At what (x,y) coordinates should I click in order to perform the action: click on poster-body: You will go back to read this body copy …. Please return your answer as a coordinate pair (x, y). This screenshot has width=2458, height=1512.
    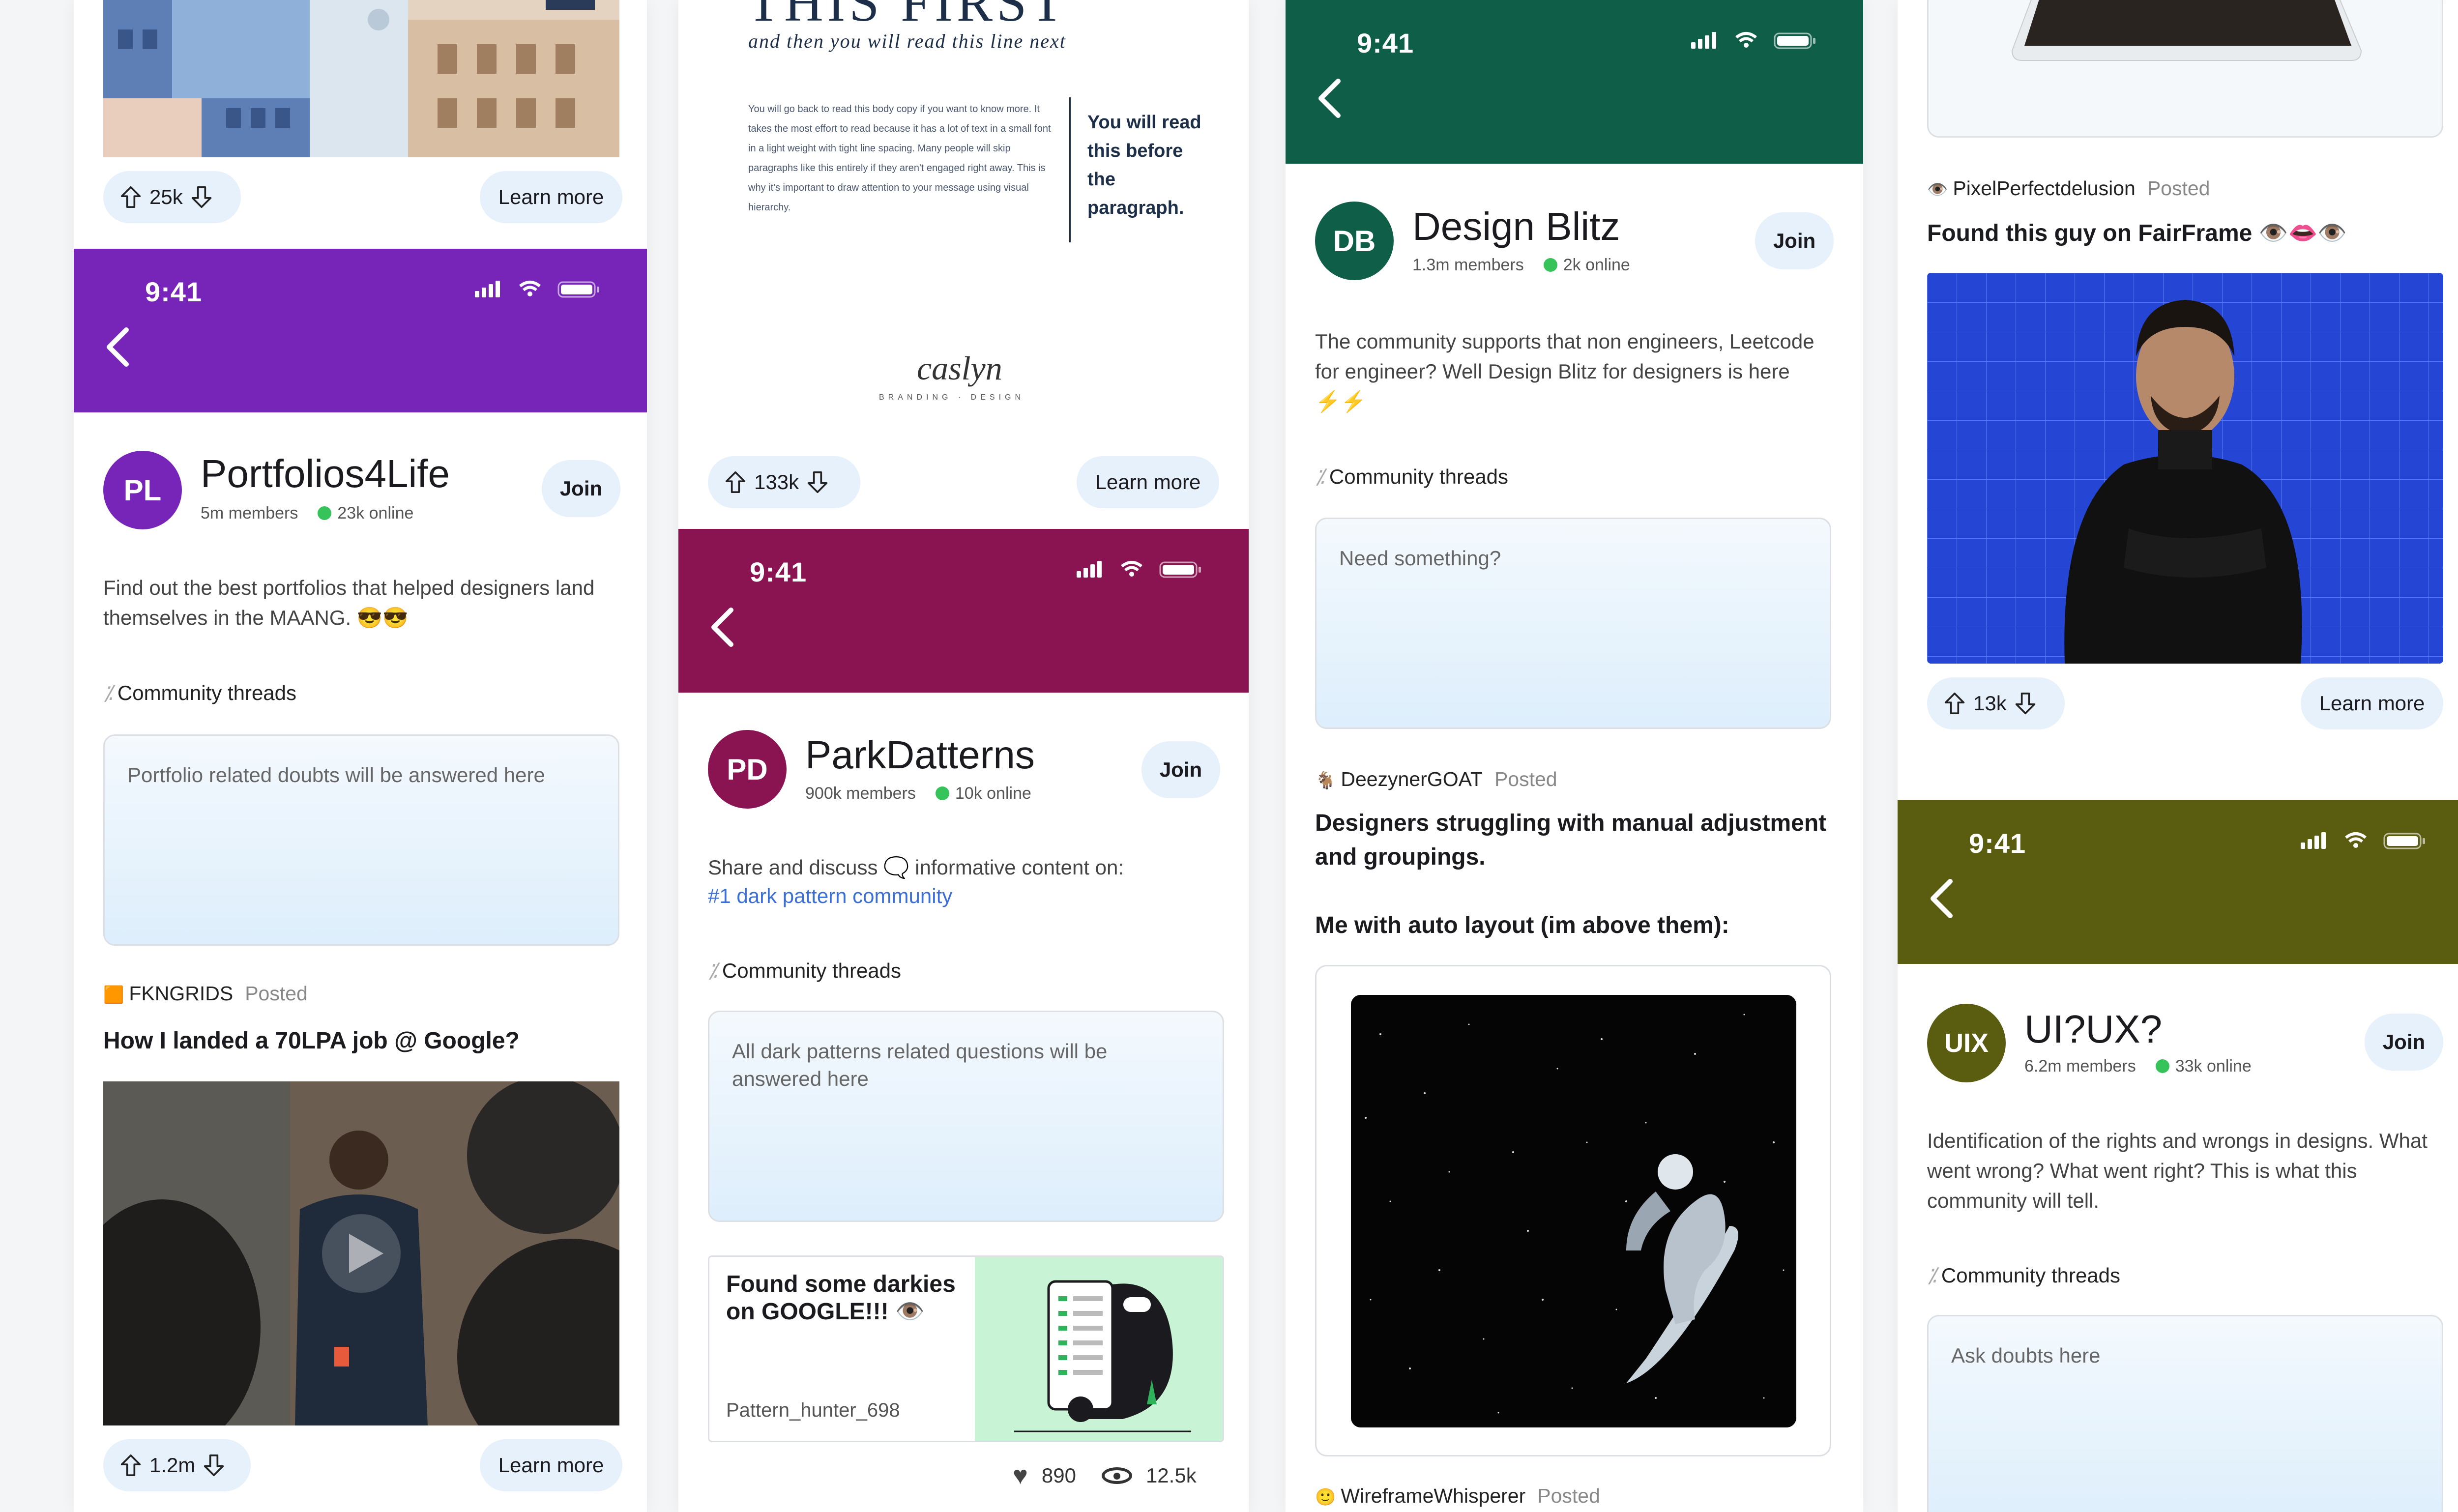
    Looking at the image, I should click on (899, 158).